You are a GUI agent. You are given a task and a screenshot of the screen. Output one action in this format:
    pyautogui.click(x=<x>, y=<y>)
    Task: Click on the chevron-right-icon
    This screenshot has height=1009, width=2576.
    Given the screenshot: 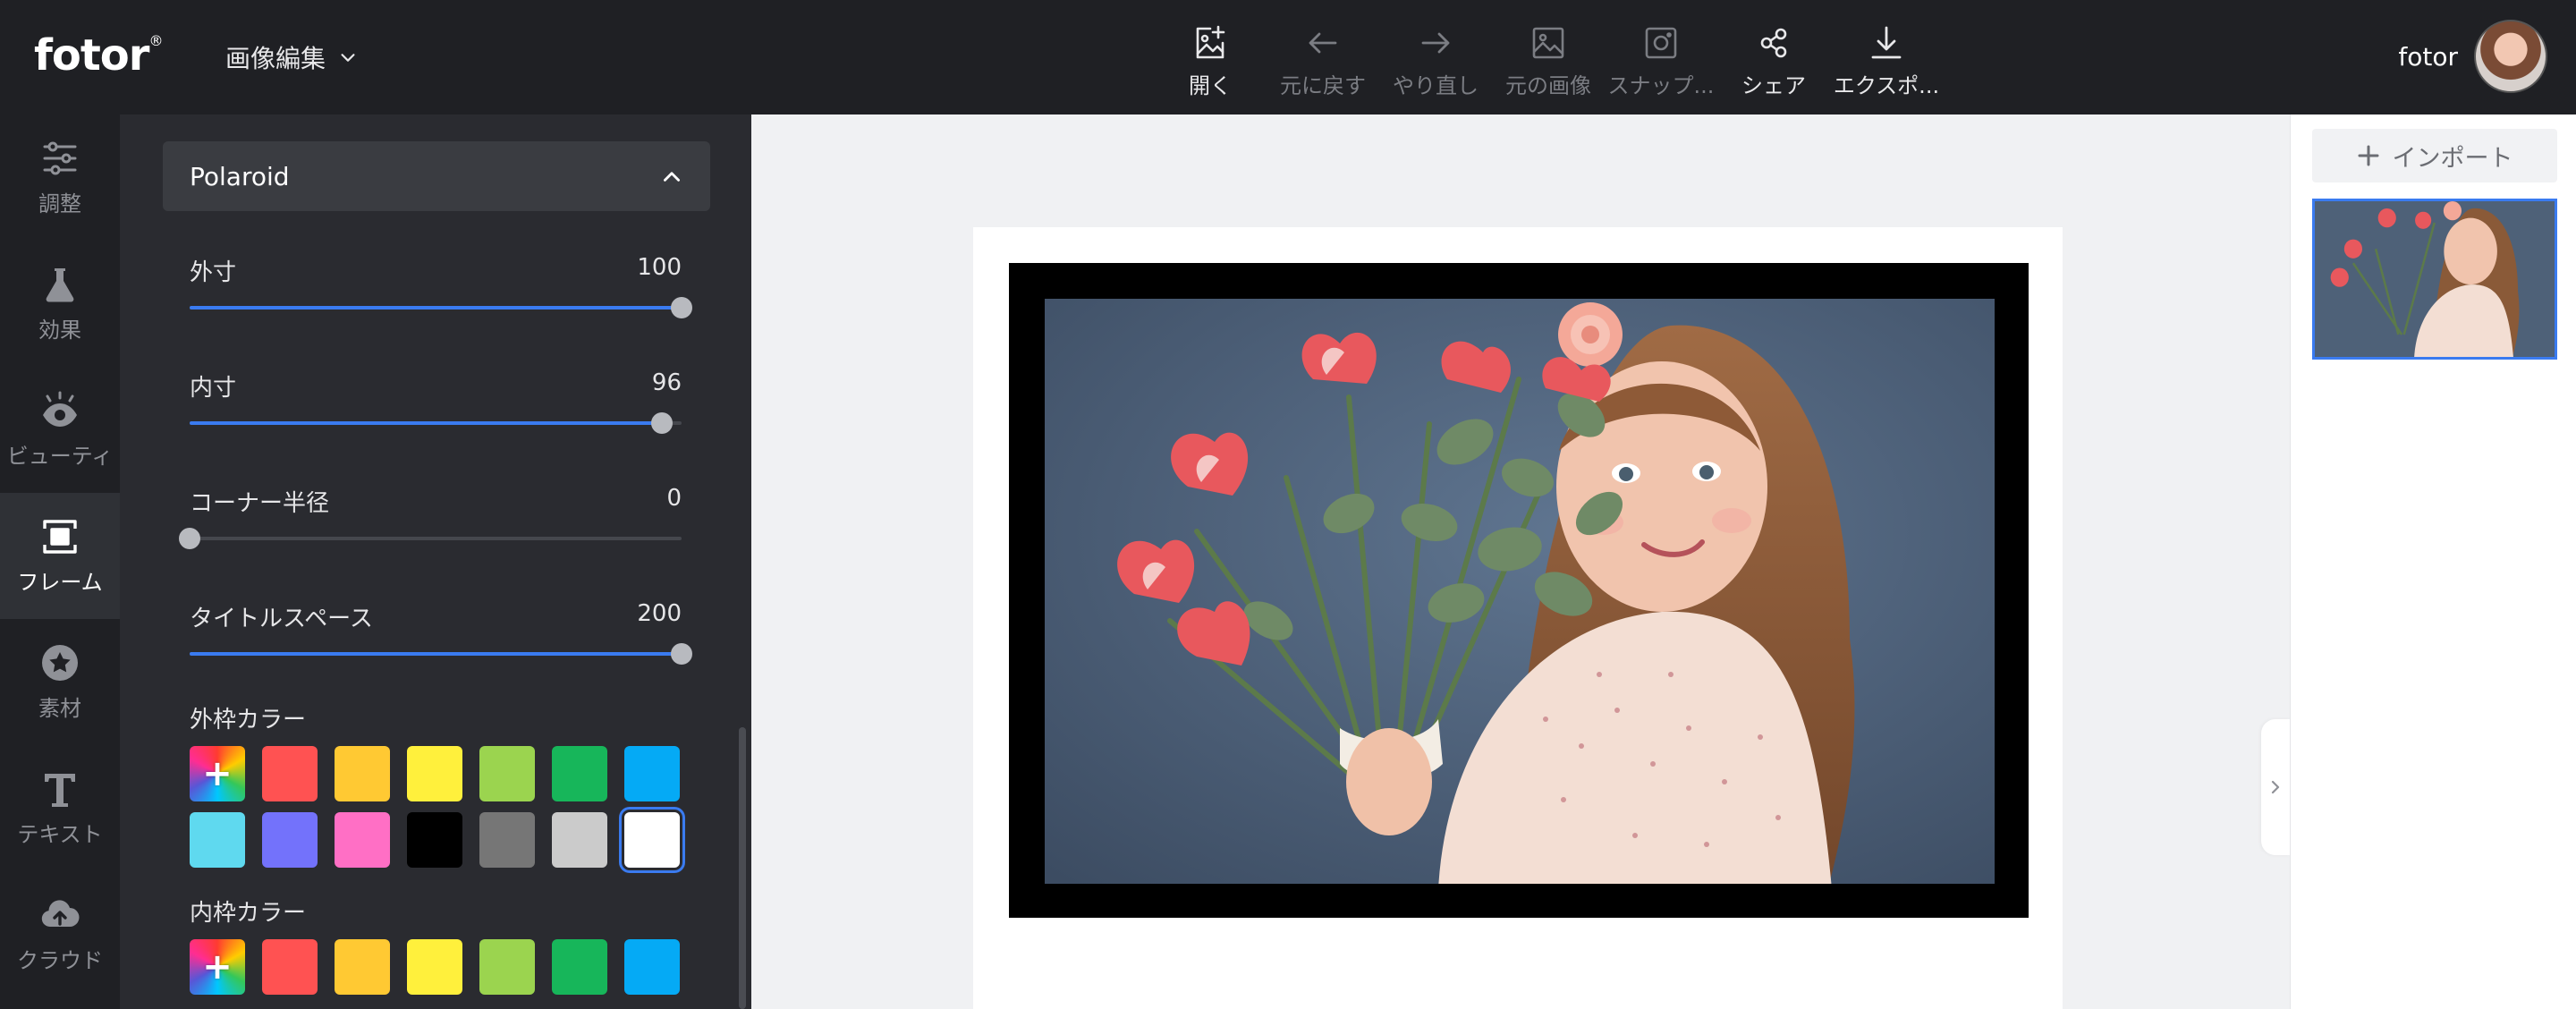 What is the action you would take?
    pyautogui.click(x=2275, y=787)
    